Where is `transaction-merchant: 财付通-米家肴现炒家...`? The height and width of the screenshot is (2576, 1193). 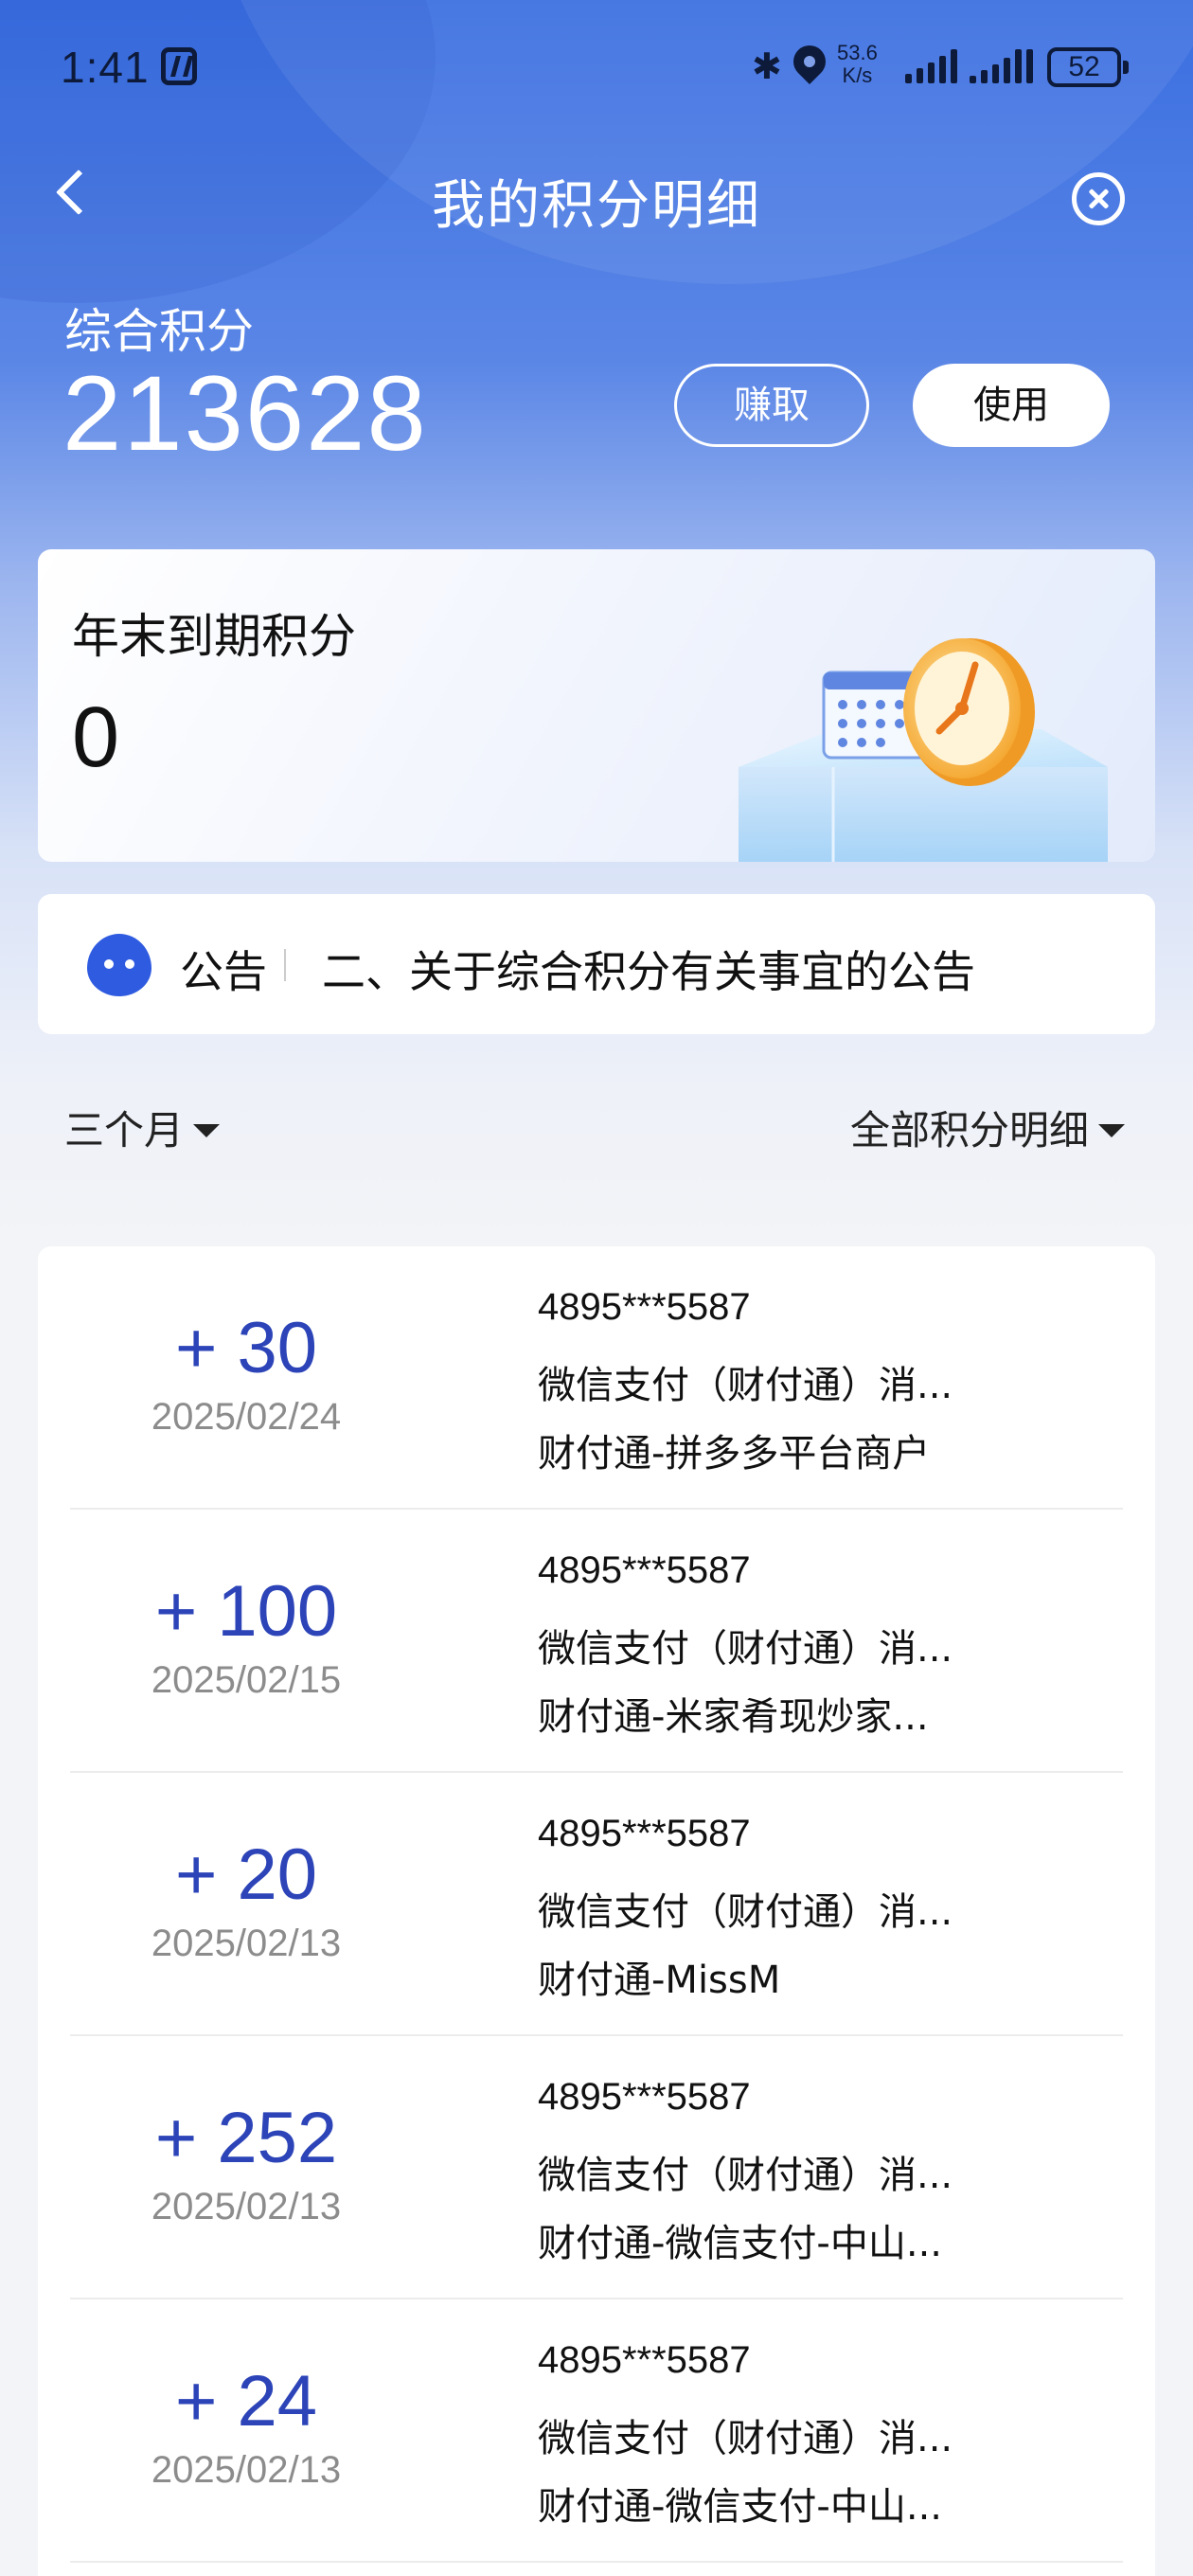 transaction-merchant: 财付通-米家肴现炒家... is located at coordinates (733, 1717).